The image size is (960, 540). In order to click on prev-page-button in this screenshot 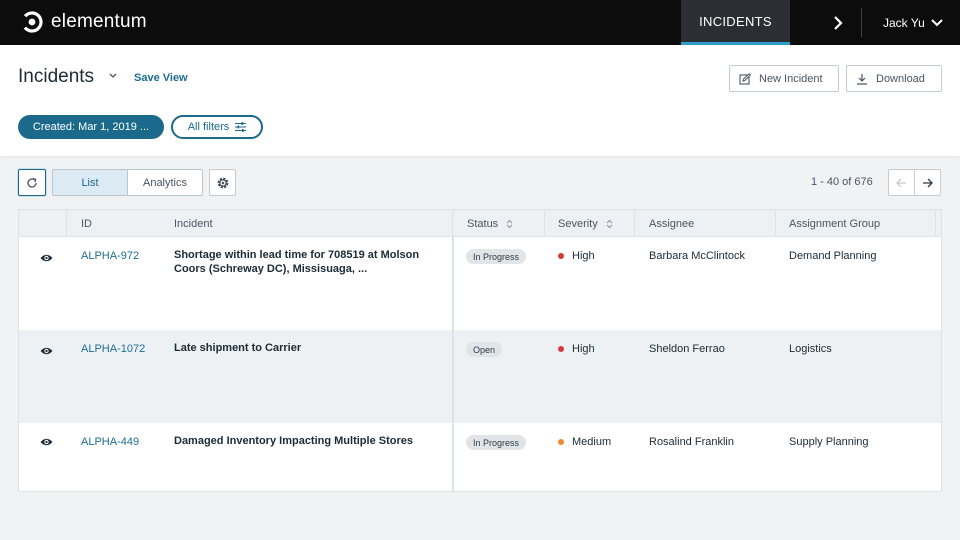, I will do `click(901, 182)`.